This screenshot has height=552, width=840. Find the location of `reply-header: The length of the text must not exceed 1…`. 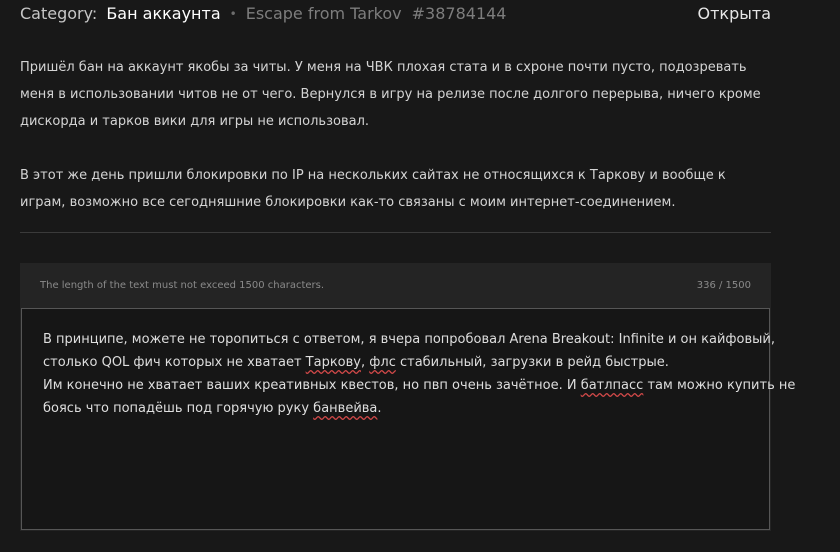

reply-header: The length of the text must not exceed 1… is located at coordinates (395, 285).